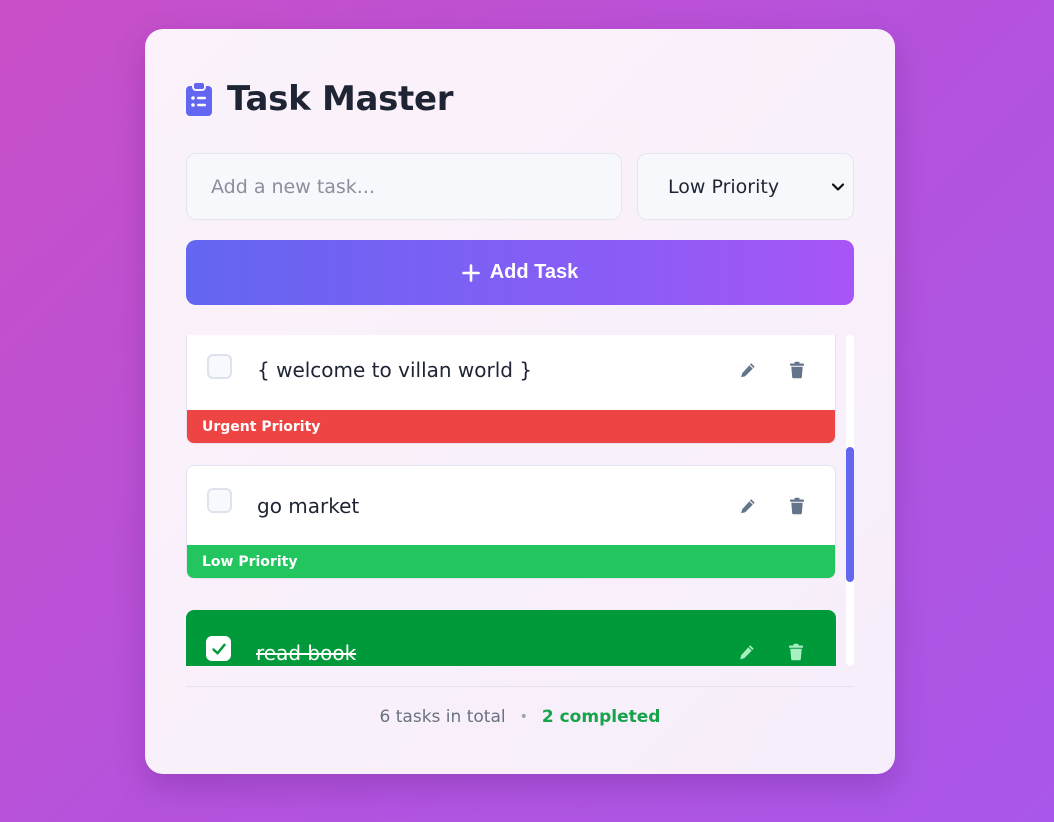 This screenshot has width=1054, height=822. What do you see at coordinates (442, 717) in the screenshot?
I see `total-count: 6 tasks in total` at bounding box center [442, 717].